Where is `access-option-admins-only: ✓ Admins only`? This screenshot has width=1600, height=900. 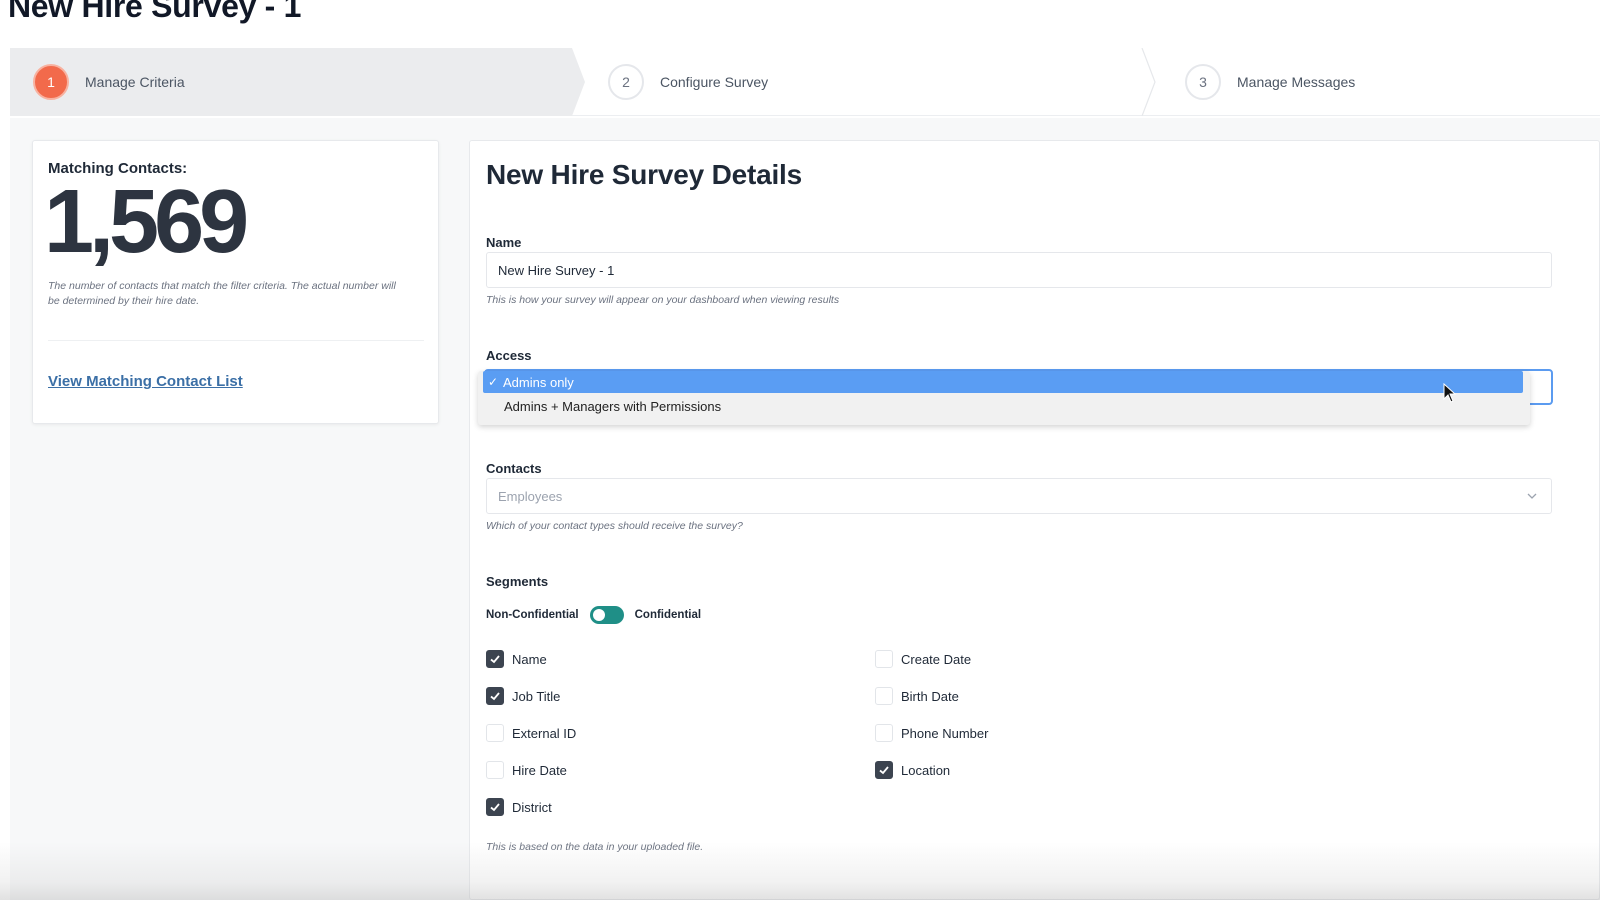 access-option-admins-only: ✓ Admins only is located at coordinates (1003, 382).